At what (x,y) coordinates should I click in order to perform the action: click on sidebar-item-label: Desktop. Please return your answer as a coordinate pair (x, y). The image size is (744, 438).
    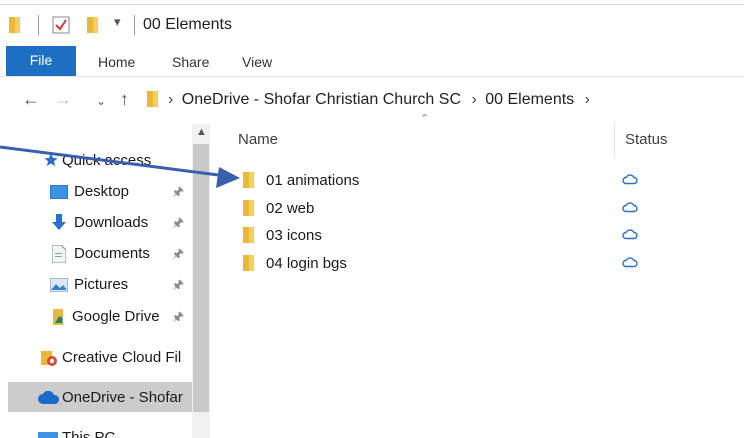
    Looking at the image, I should click on (102, 191).